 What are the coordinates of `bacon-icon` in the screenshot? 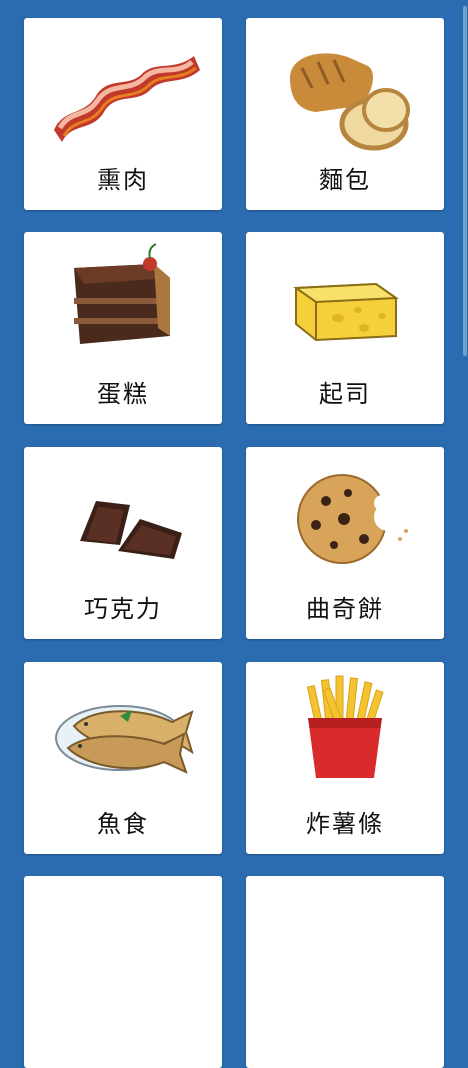 It's located at (127, 99).